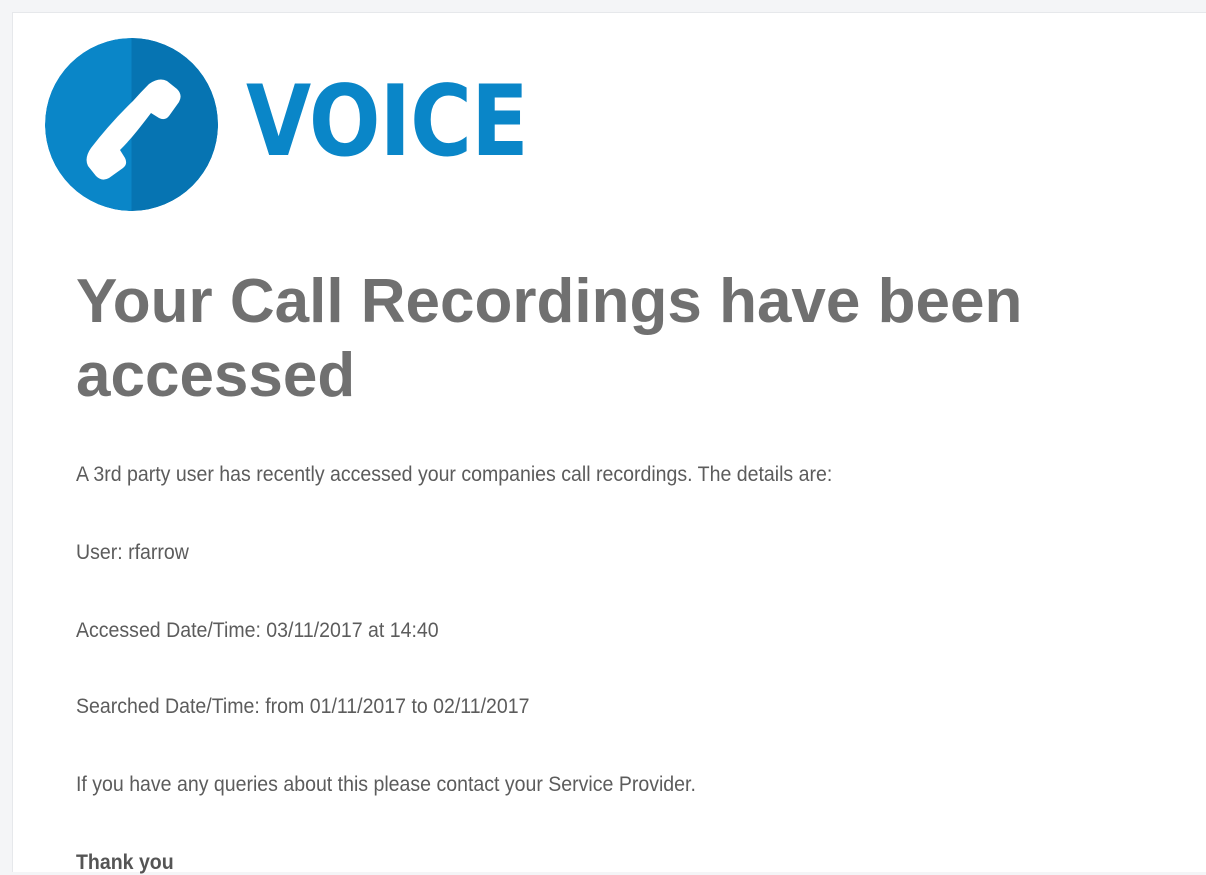 Image resolution: width=1206 pixels, height=875 pixels. What do you see at coordinates (131, 124) in the screenshot?
I see `phone-handset-icon` at bounding box center [131, 124].